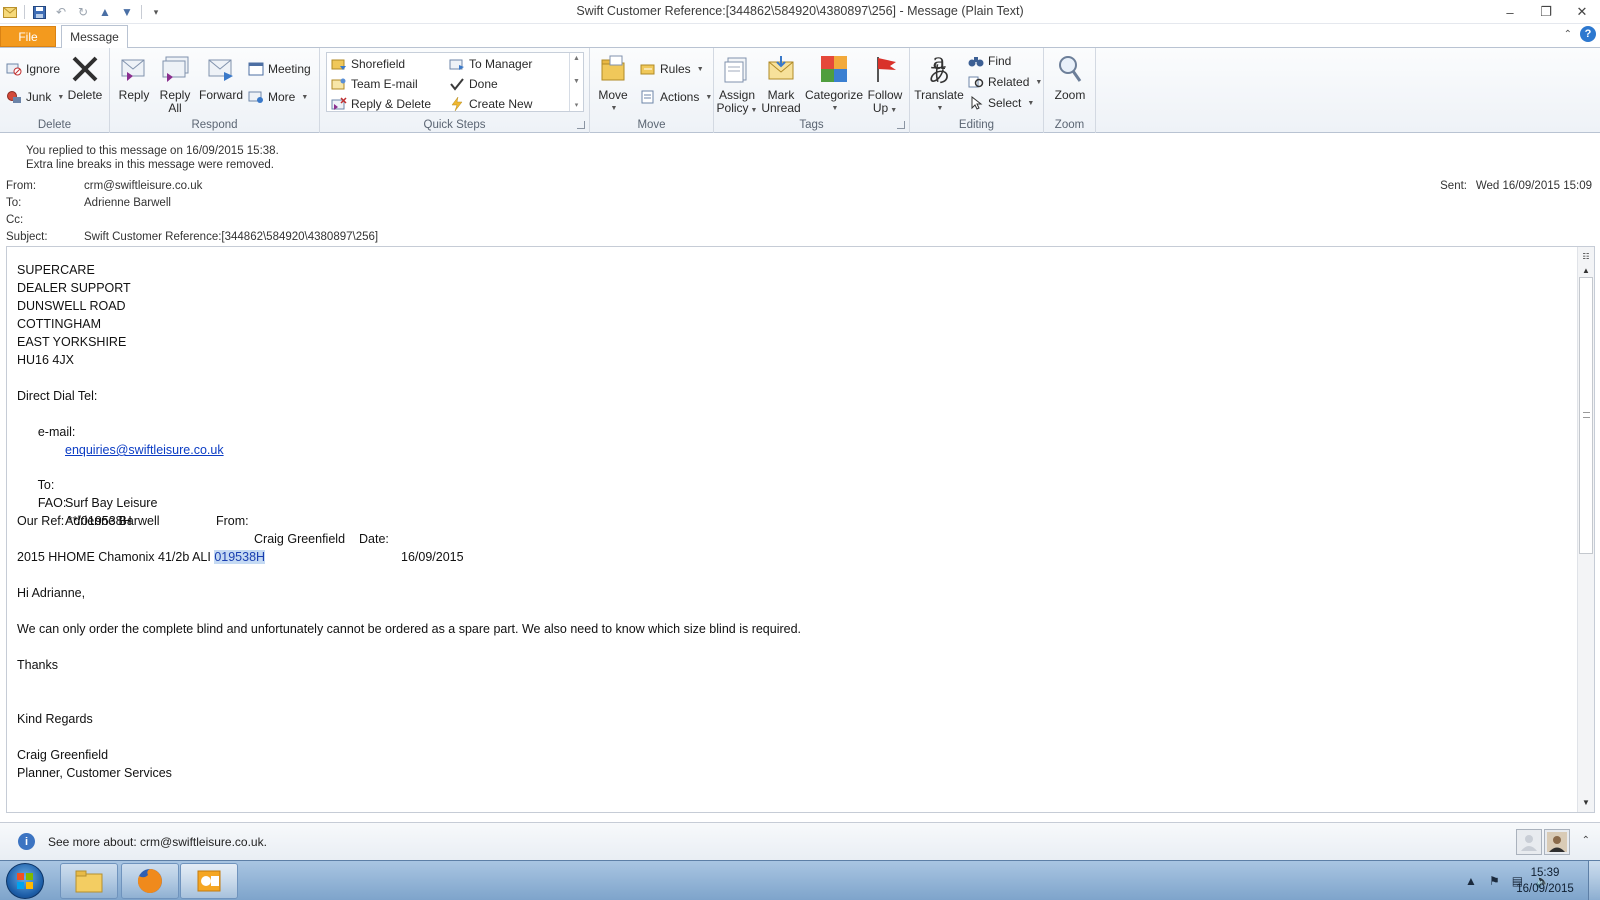  Describe the element at coordinates (279, 69) in the screenshot. I see `meeting-button: Meeting` at that location.